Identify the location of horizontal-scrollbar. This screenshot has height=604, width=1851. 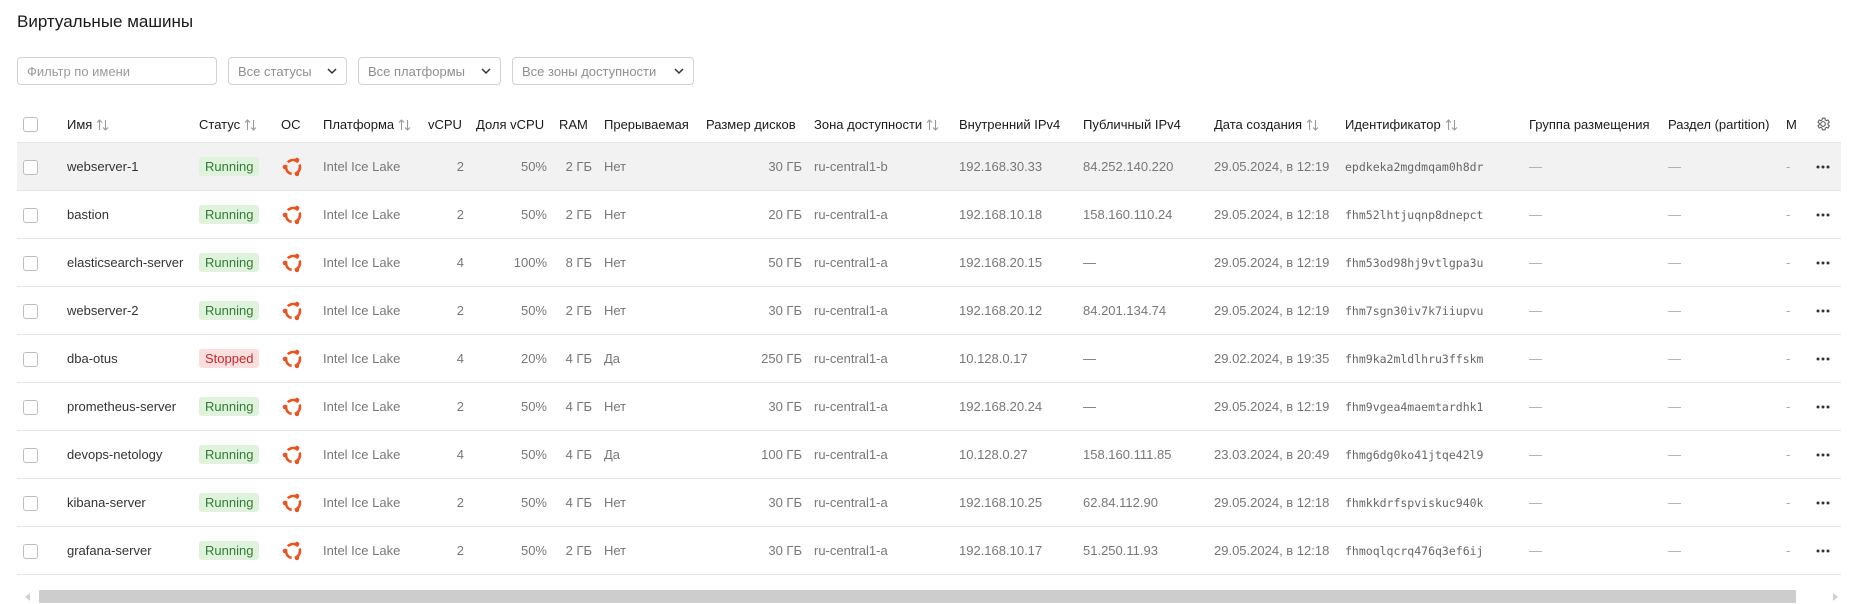
(929, 597).